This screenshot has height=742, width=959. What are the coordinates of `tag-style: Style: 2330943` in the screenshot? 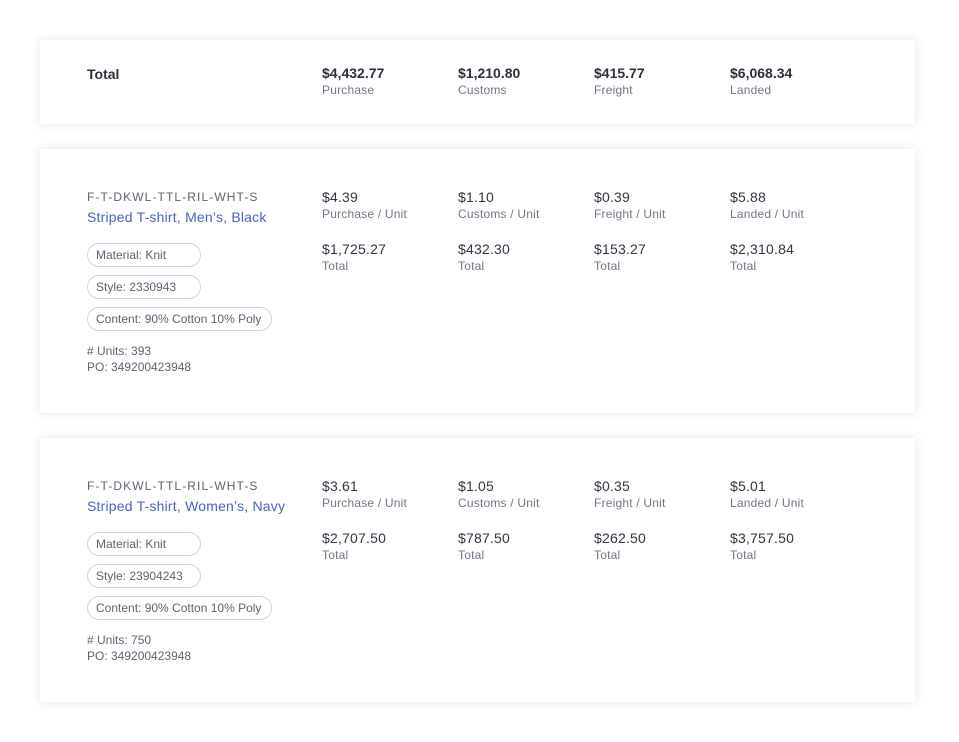 It's located at (144, 287).